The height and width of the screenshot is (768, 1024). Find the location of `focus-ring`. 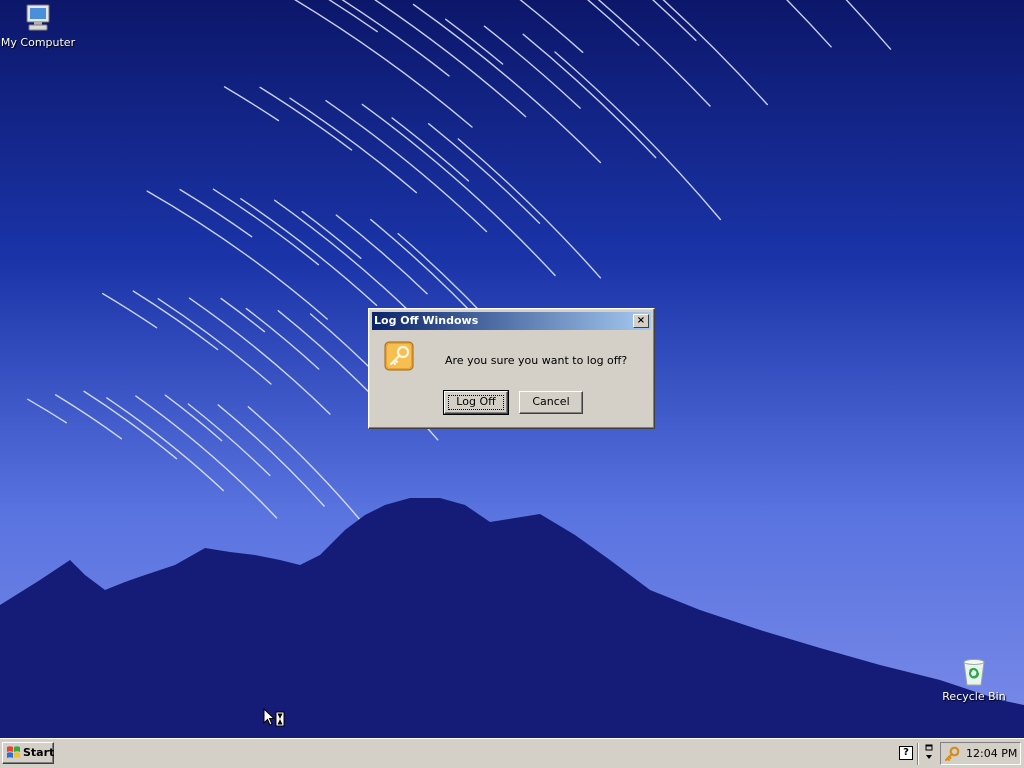

focus-ring is located at coordinates (476, 402).